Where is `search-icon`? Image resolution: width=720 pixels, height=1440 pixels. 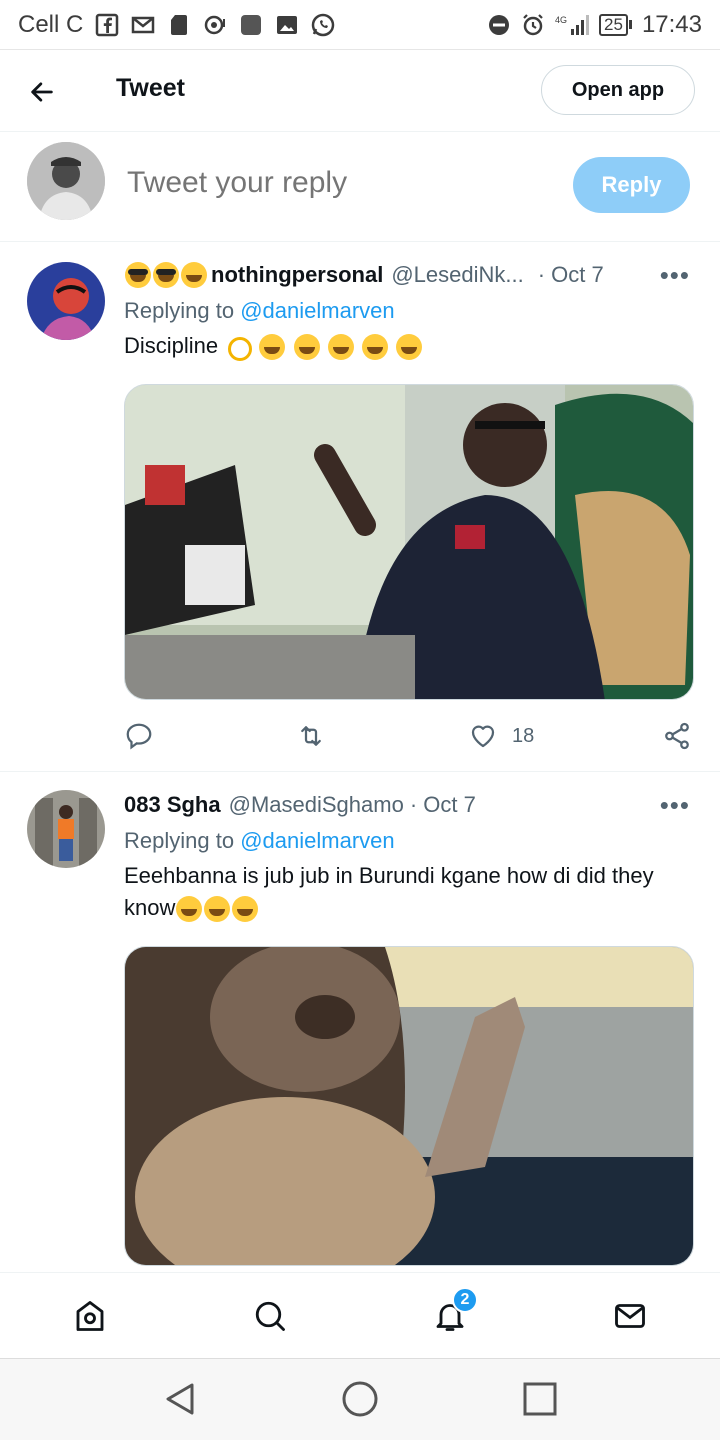 search-icon is located at coordinates (270, 1316).